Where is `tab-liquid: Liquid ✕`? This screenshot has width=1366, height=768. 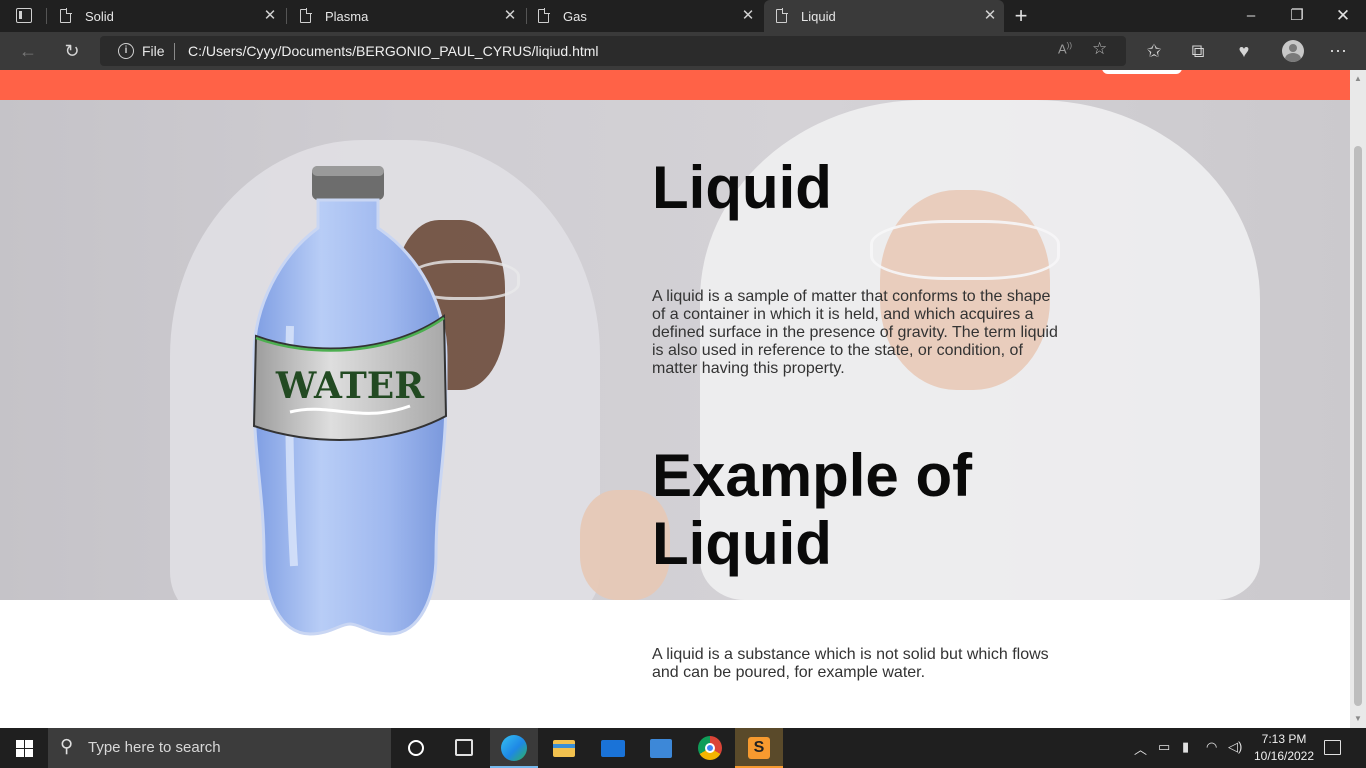
tab-liquid: Liquid ✕ is located at coordinates (884, 16).